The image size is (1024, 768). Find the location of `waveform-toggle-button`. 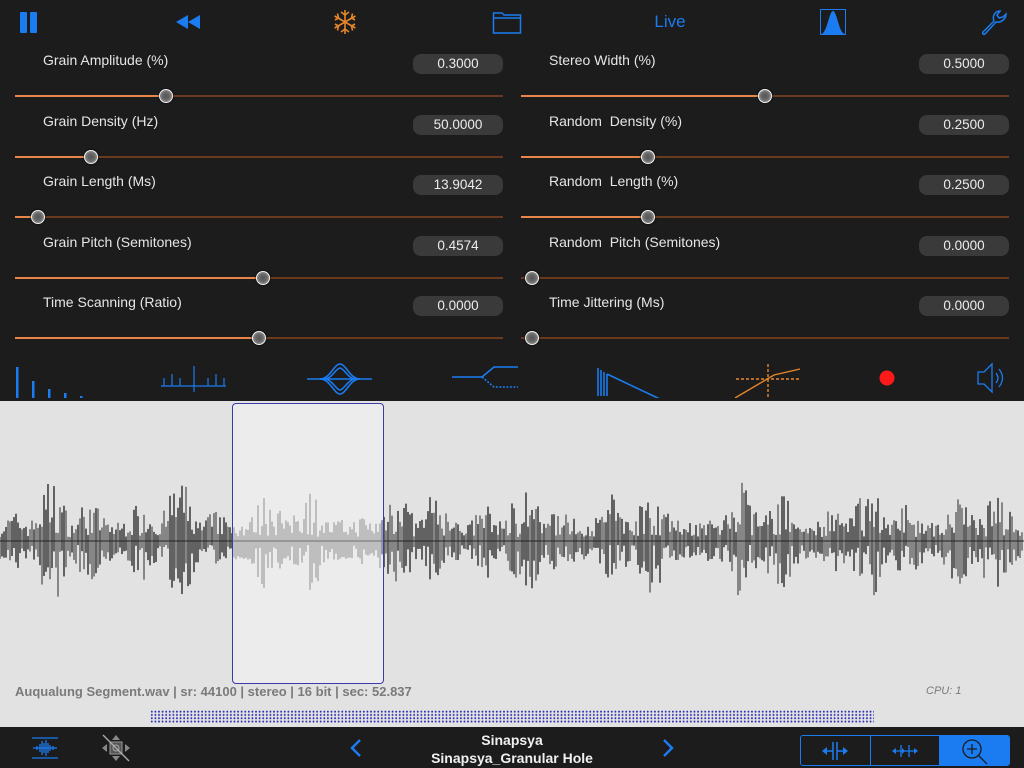

waveform-toggle-button is located at coordinates (45, 750).